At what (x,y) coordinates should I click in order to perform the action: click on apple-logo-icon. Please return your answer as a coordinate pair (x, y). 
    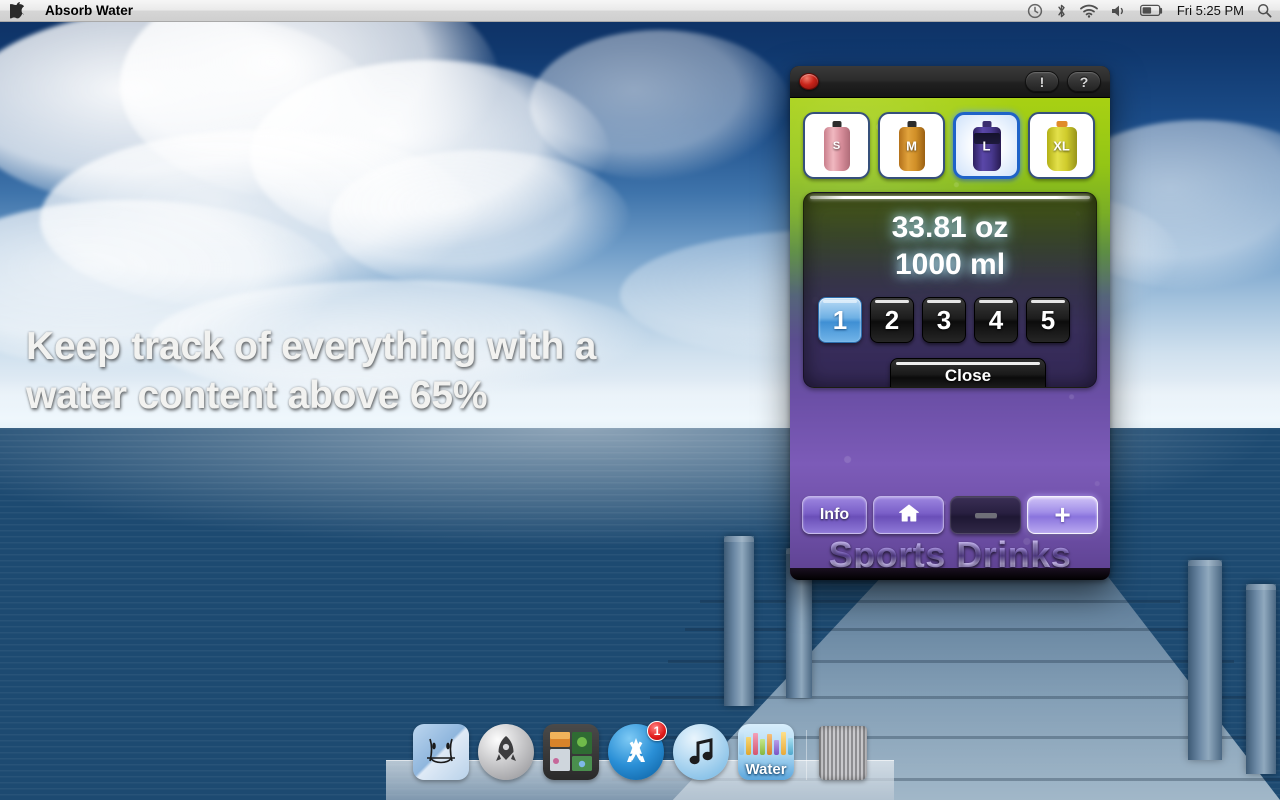
    Looking at the image, I should click on (17, 10).